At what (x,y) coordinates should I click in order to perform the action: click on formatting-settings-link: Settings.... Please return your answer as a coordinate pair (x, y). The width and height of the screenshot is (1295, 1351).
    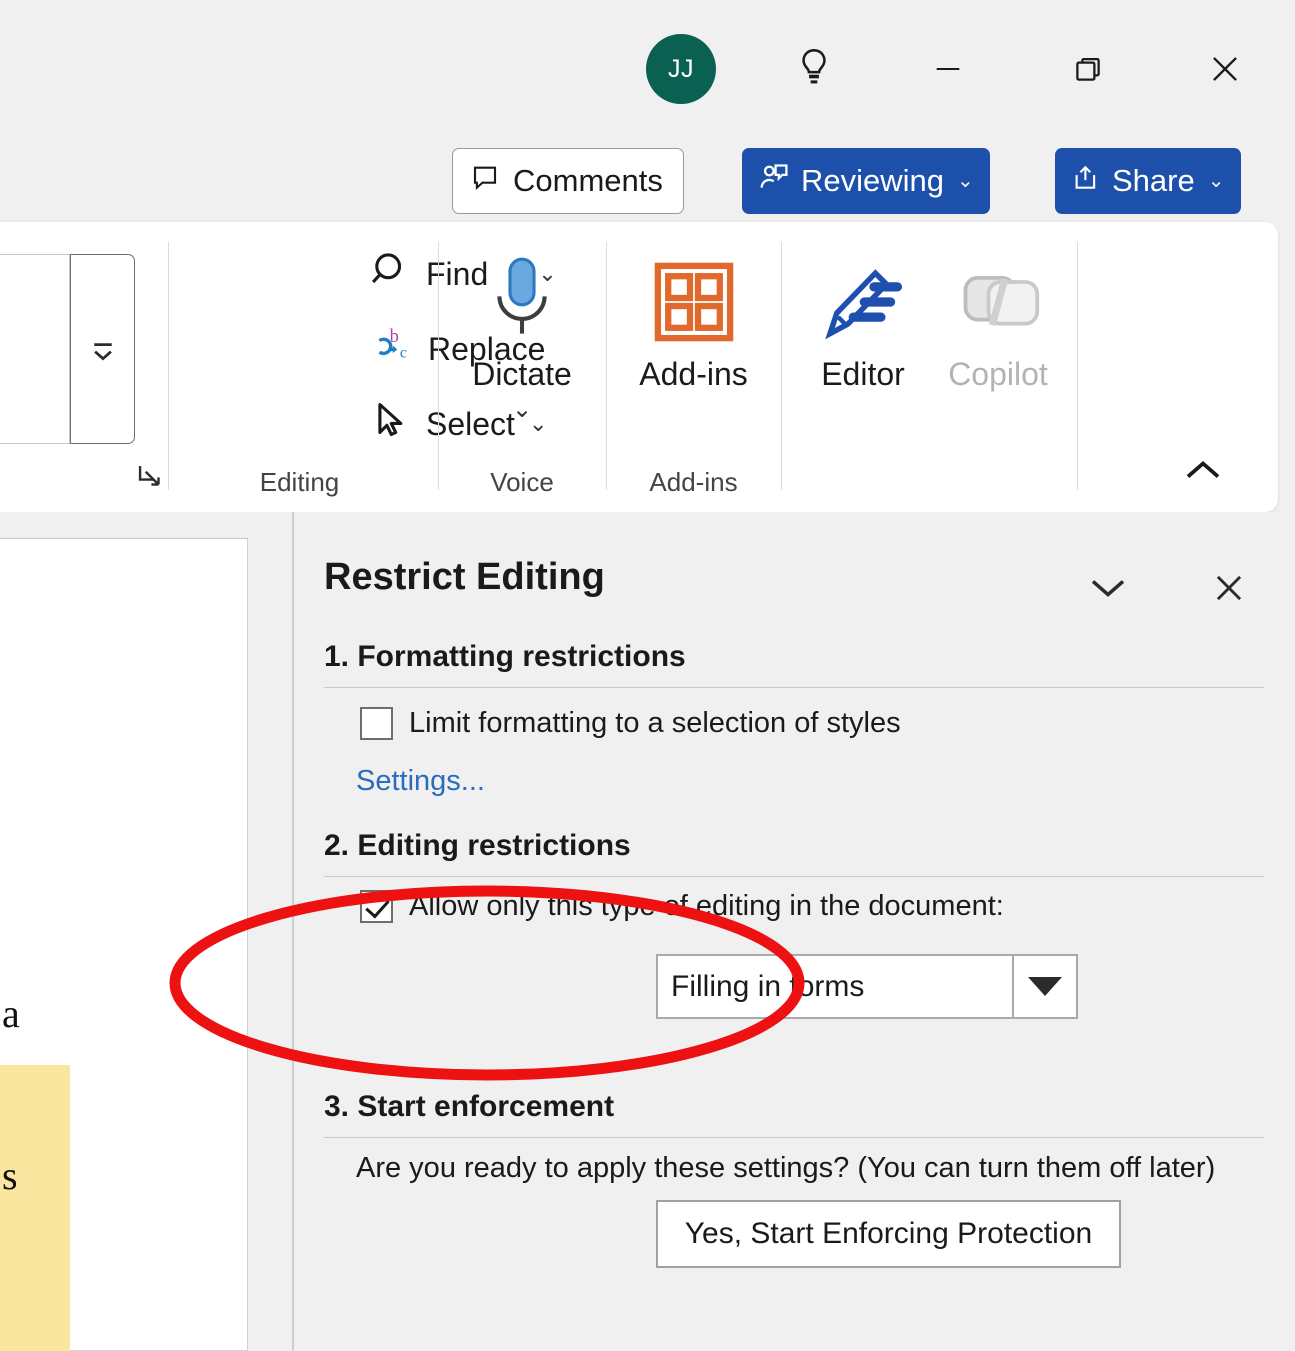
    Looking at the image, I should click on (420, 781).